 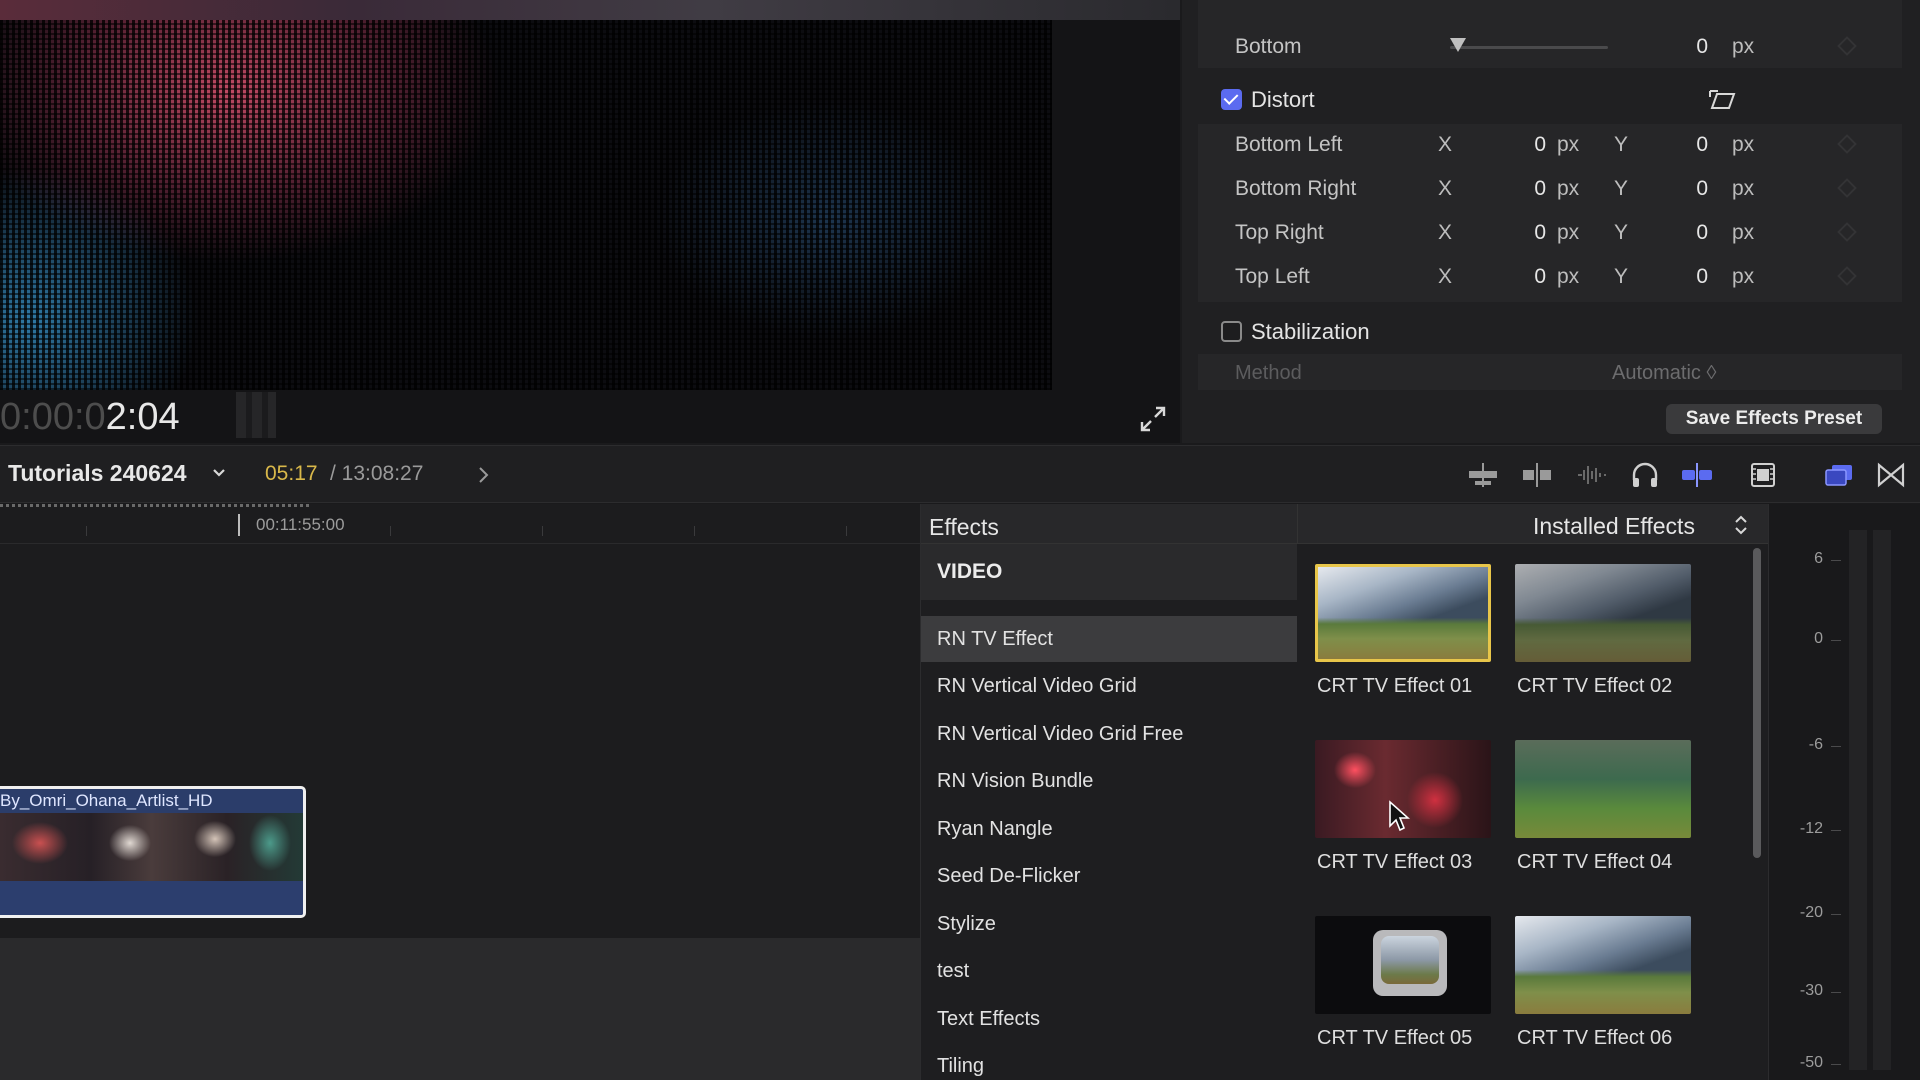 What do you see at coordinates (1529, 47) in the screenshot?
I see `bottom-slider` at bounding box center [1529, 47].